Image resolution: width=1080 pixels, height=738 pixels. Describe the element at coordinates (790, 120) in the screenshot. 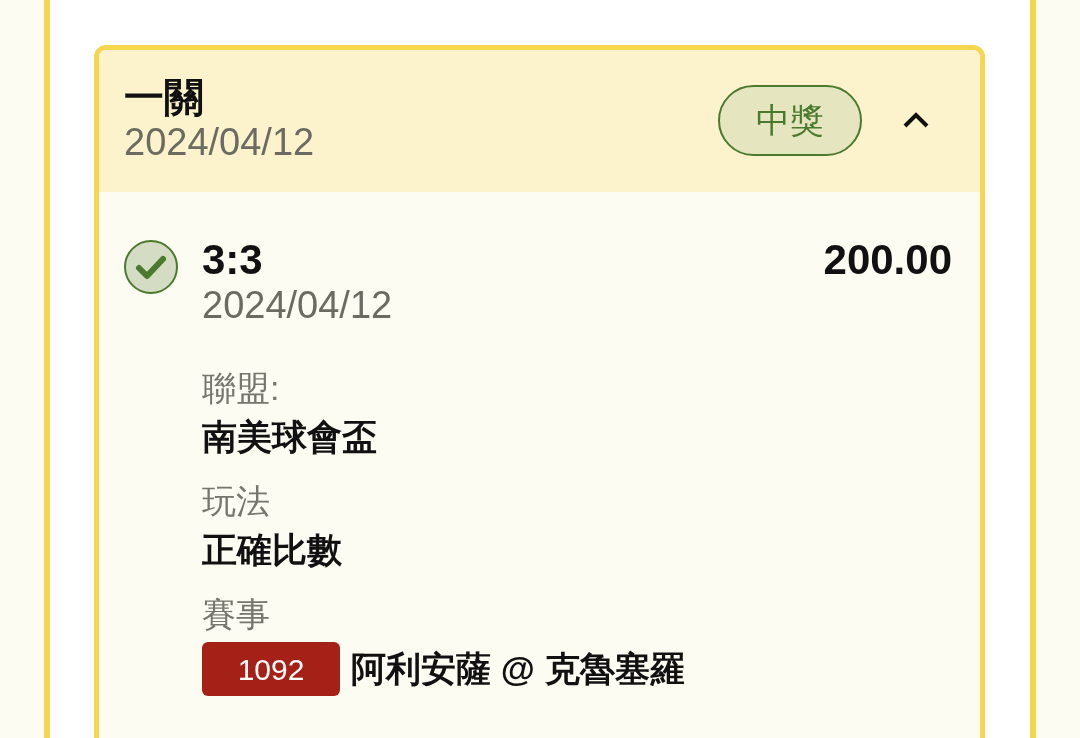

I see `status-badge: 中獎` at that location.